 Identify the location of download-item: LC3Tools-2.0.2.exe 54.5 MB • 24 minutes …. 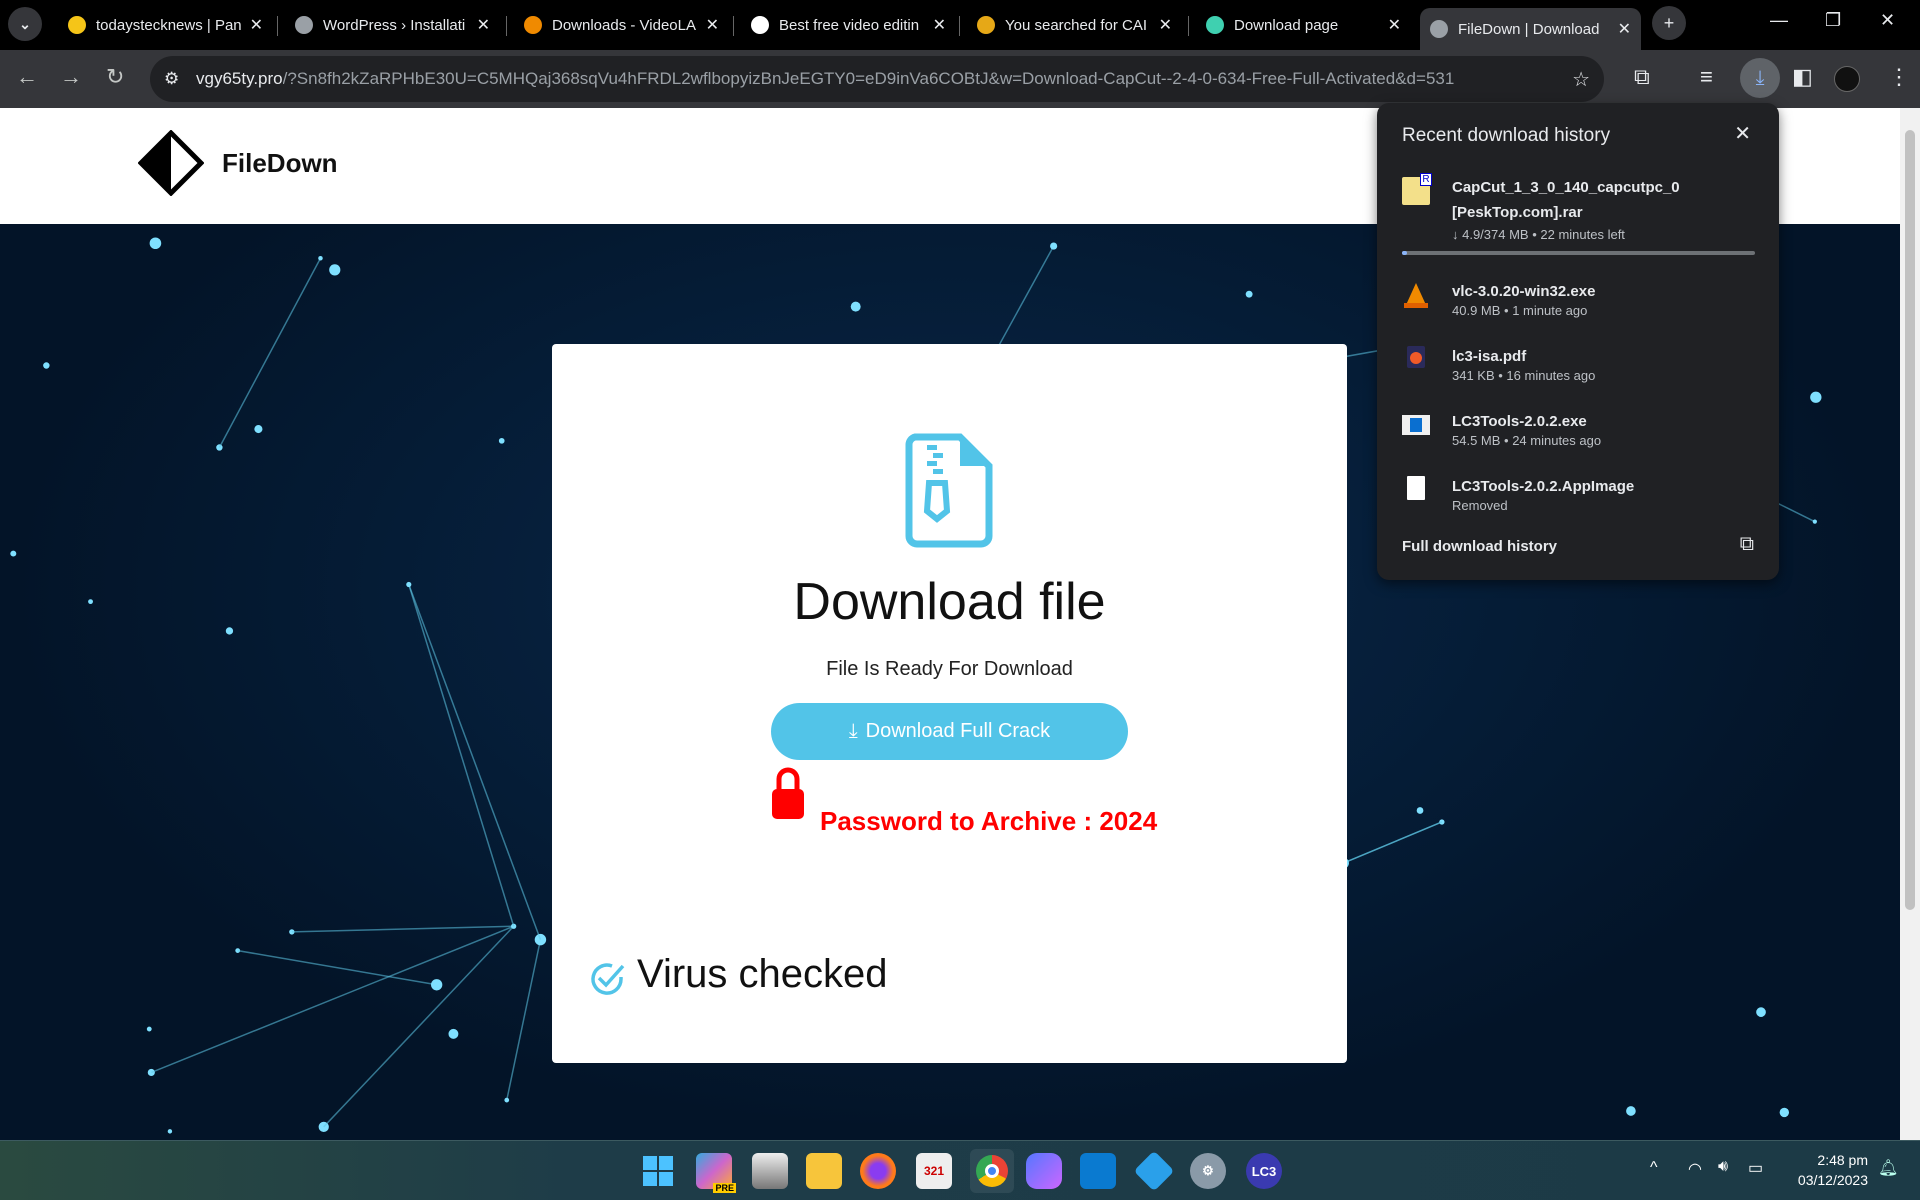
(1582, 431).